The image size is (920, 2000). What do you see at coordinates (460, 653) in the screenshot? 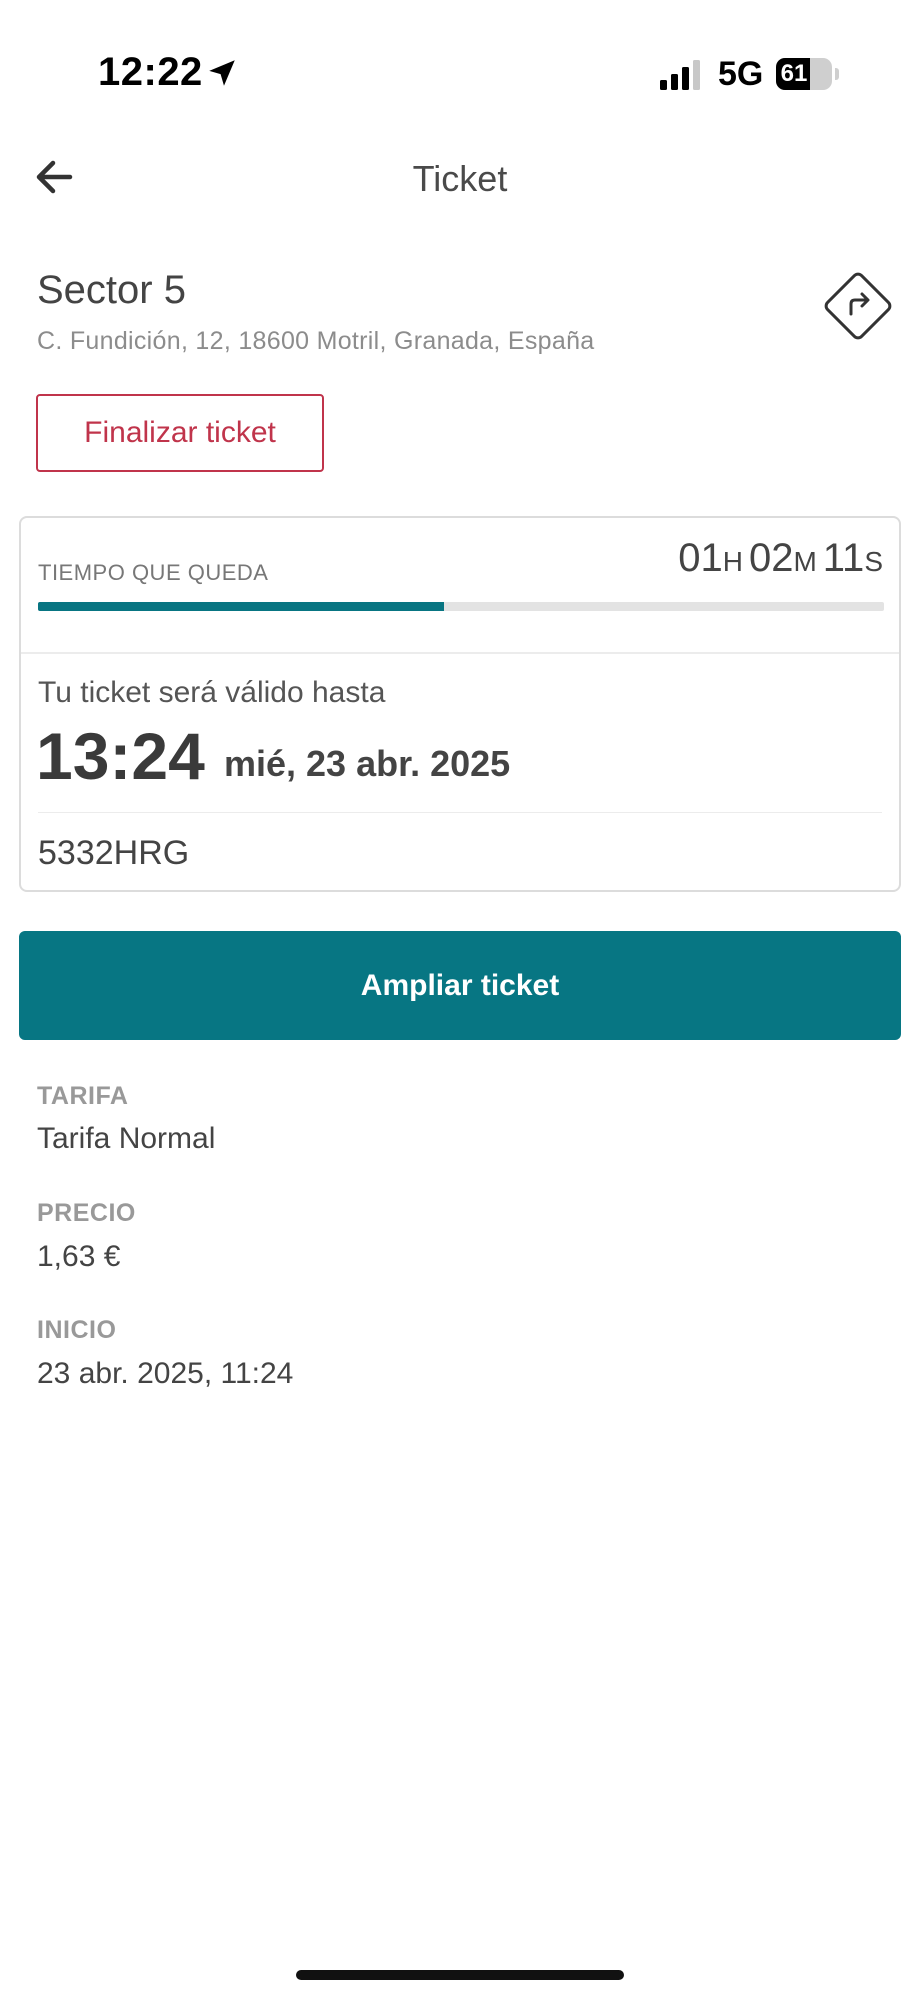
I see `card-divider` at bounding box center [460, 653].